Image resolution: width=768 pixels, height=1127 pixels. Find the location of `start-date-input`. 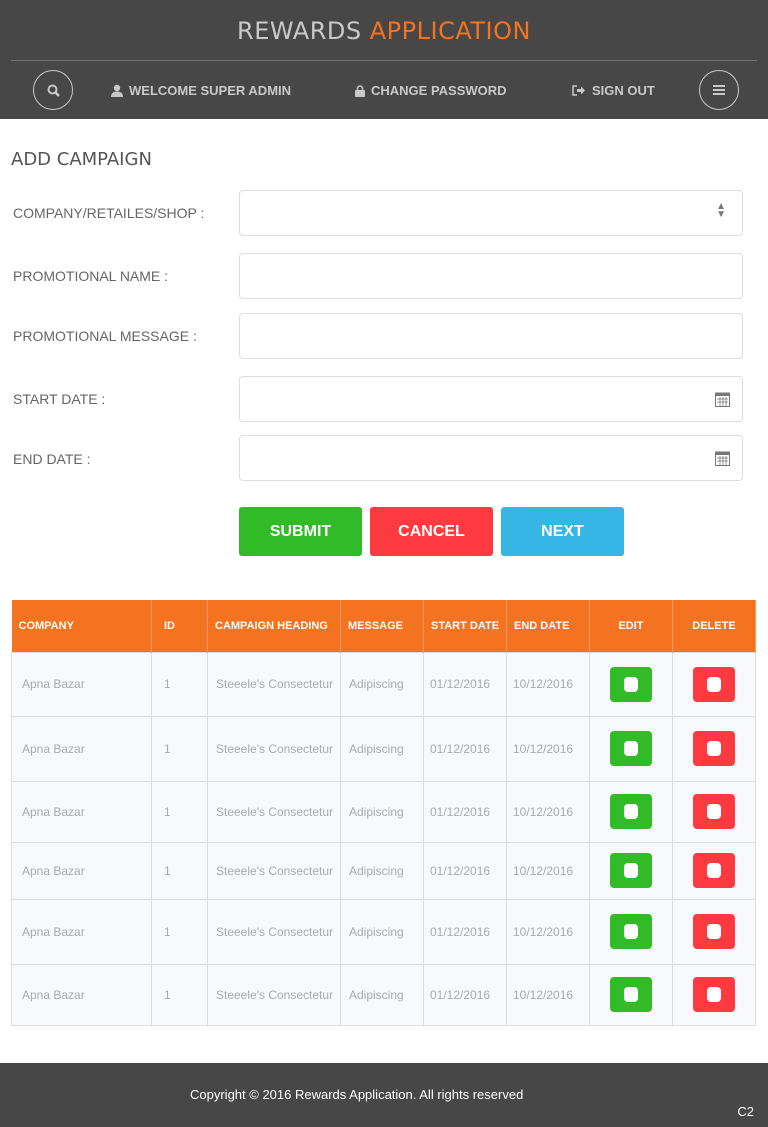

start-date-input is located at coordinates (491, 399).